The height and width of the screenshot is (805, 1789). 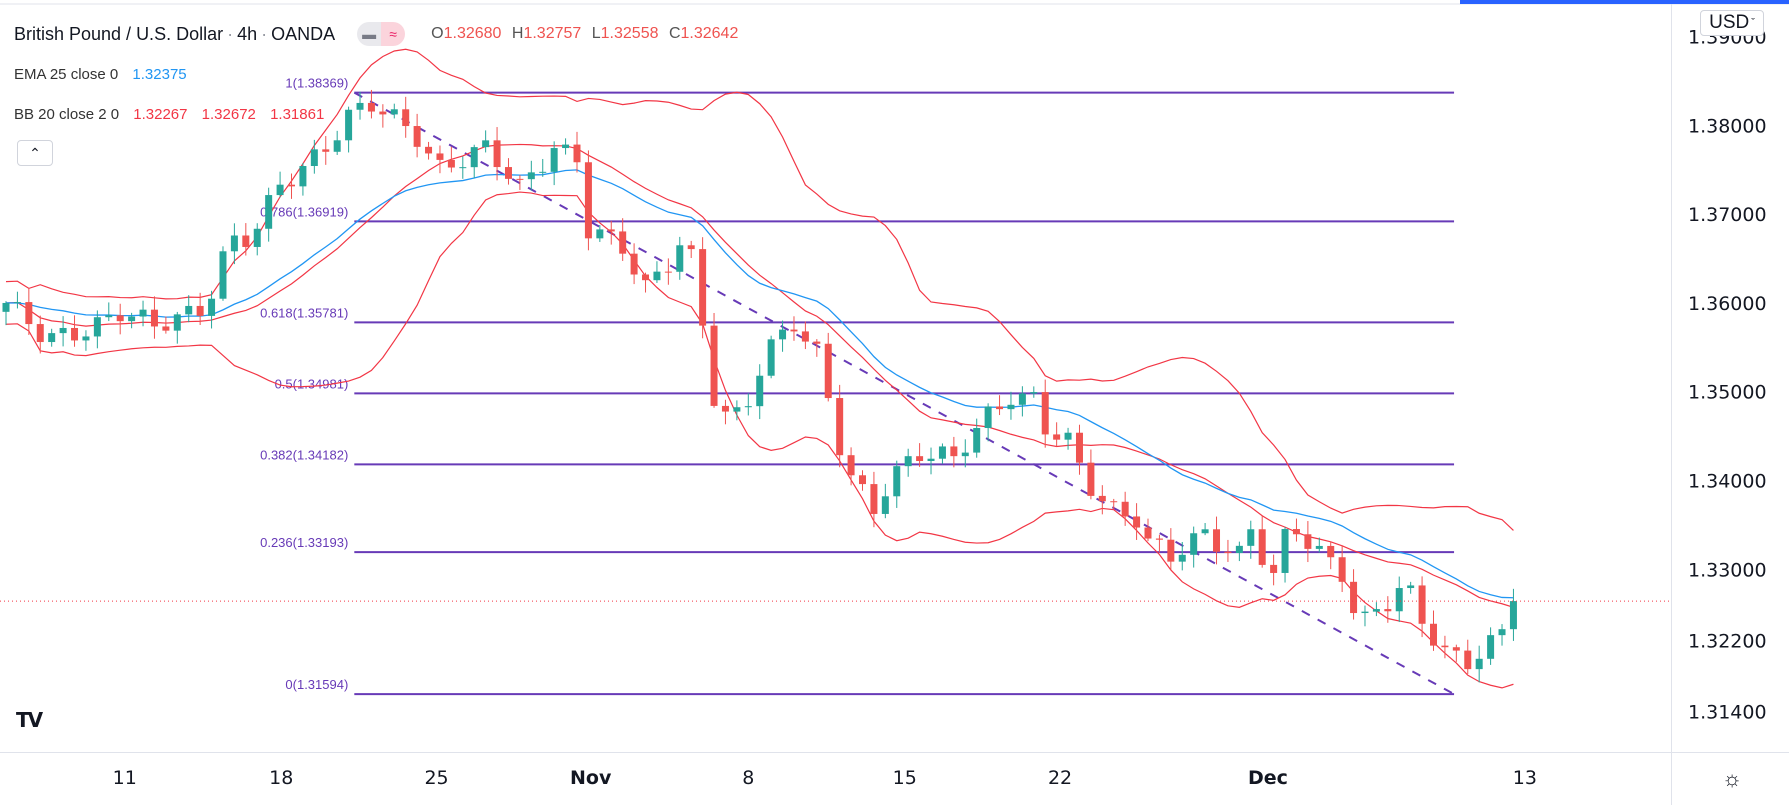 What do you see at coordinates (297, 114) in the screenshot?
I see `bb-lower-value: 1.31861` at bounding box center [297, 114].